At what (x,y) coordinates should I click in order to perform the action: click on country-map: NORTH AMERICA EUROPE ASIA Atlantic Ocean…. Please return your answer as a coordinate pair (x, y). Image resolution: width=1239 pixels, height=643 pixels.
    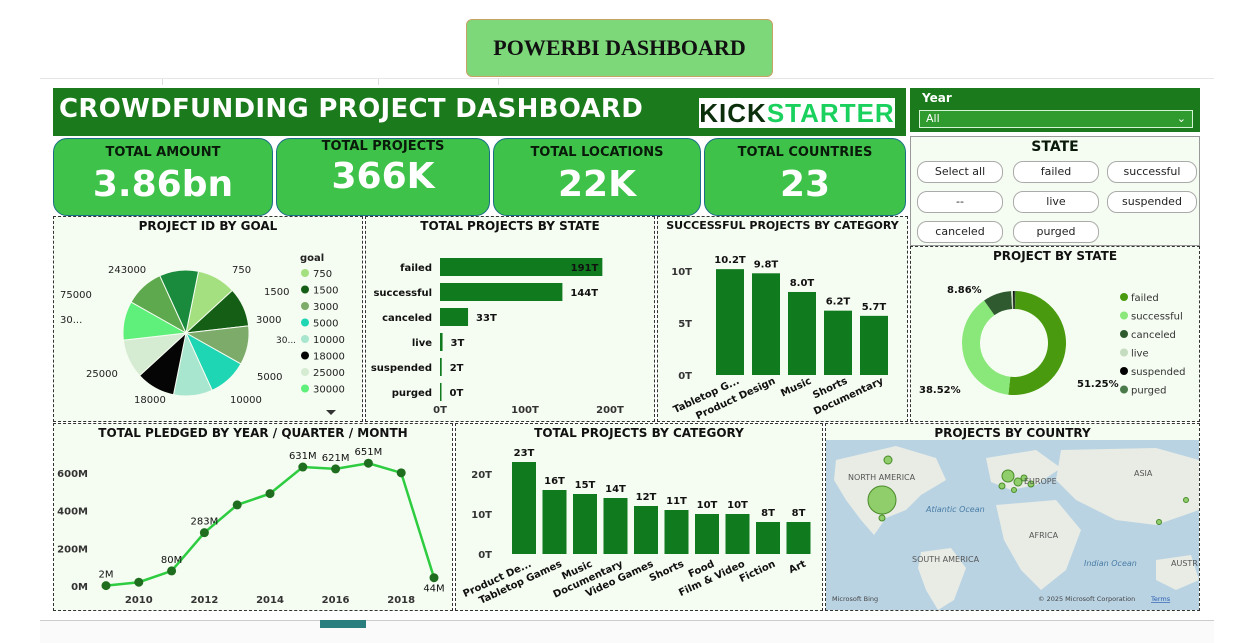
    Looking at the image, I should click on (1012, 525).